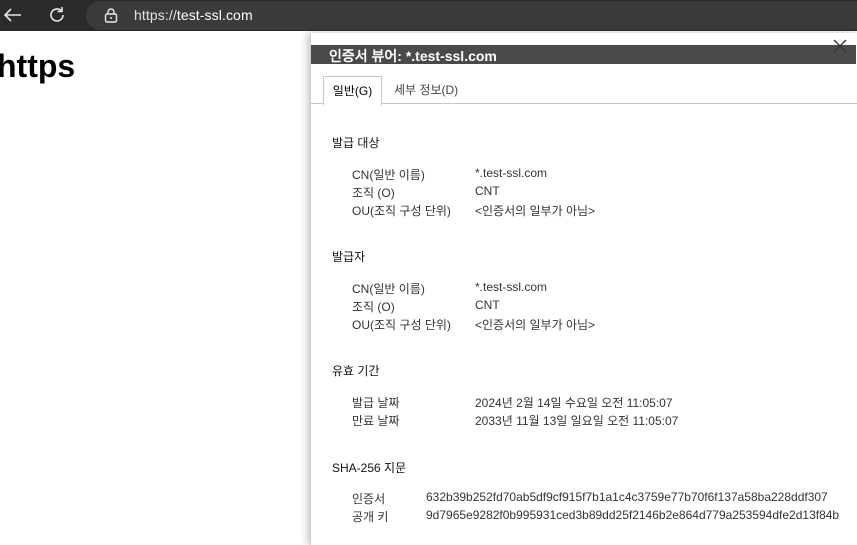 The width and height of the screenshot is (857, 545). I want to click on issued-to-ou-value: <인증서의 일부가 아님>, so click(535, 211).